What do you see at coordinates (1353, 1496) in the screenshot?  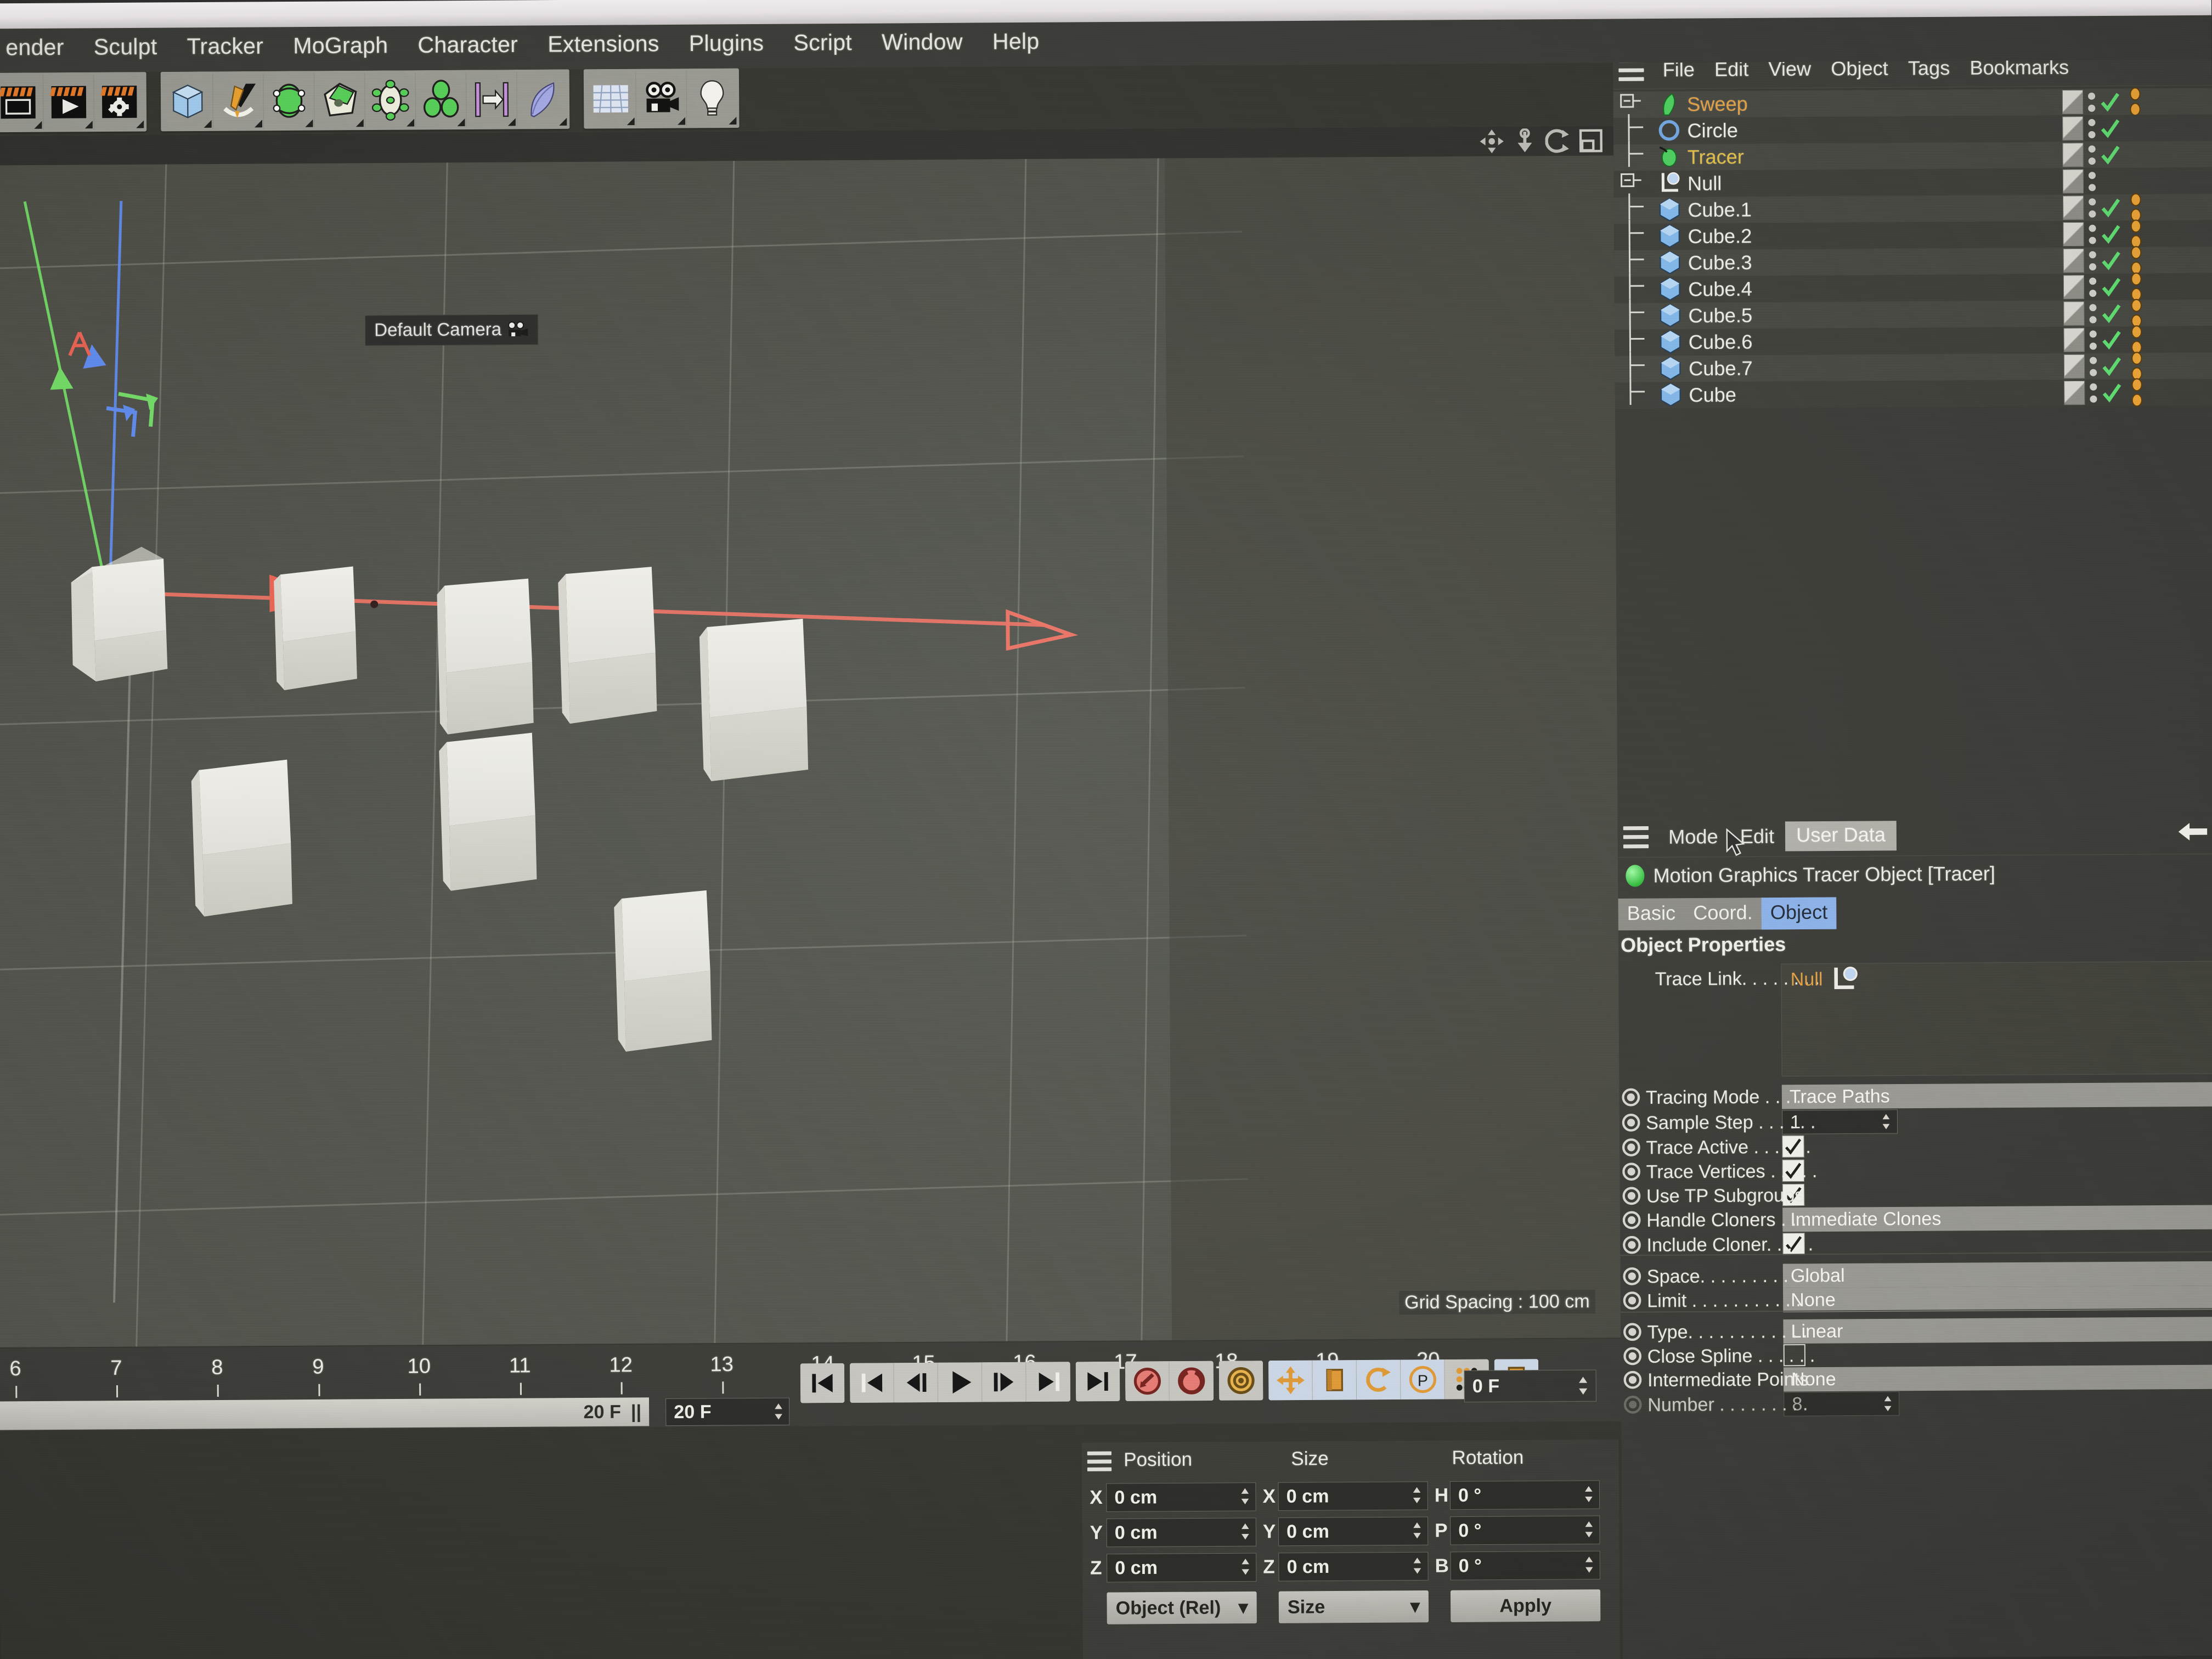 I see `size-x-input: 0 cm` at bounding box center [1353, 1496].